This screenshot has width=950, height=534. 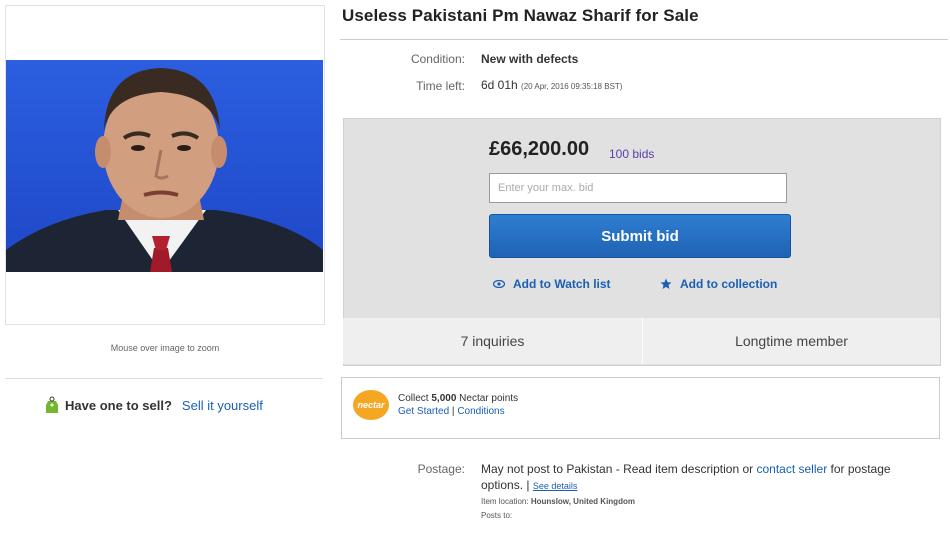 I want to click on time-left-label: Time left:, so click(x=440, y=86).